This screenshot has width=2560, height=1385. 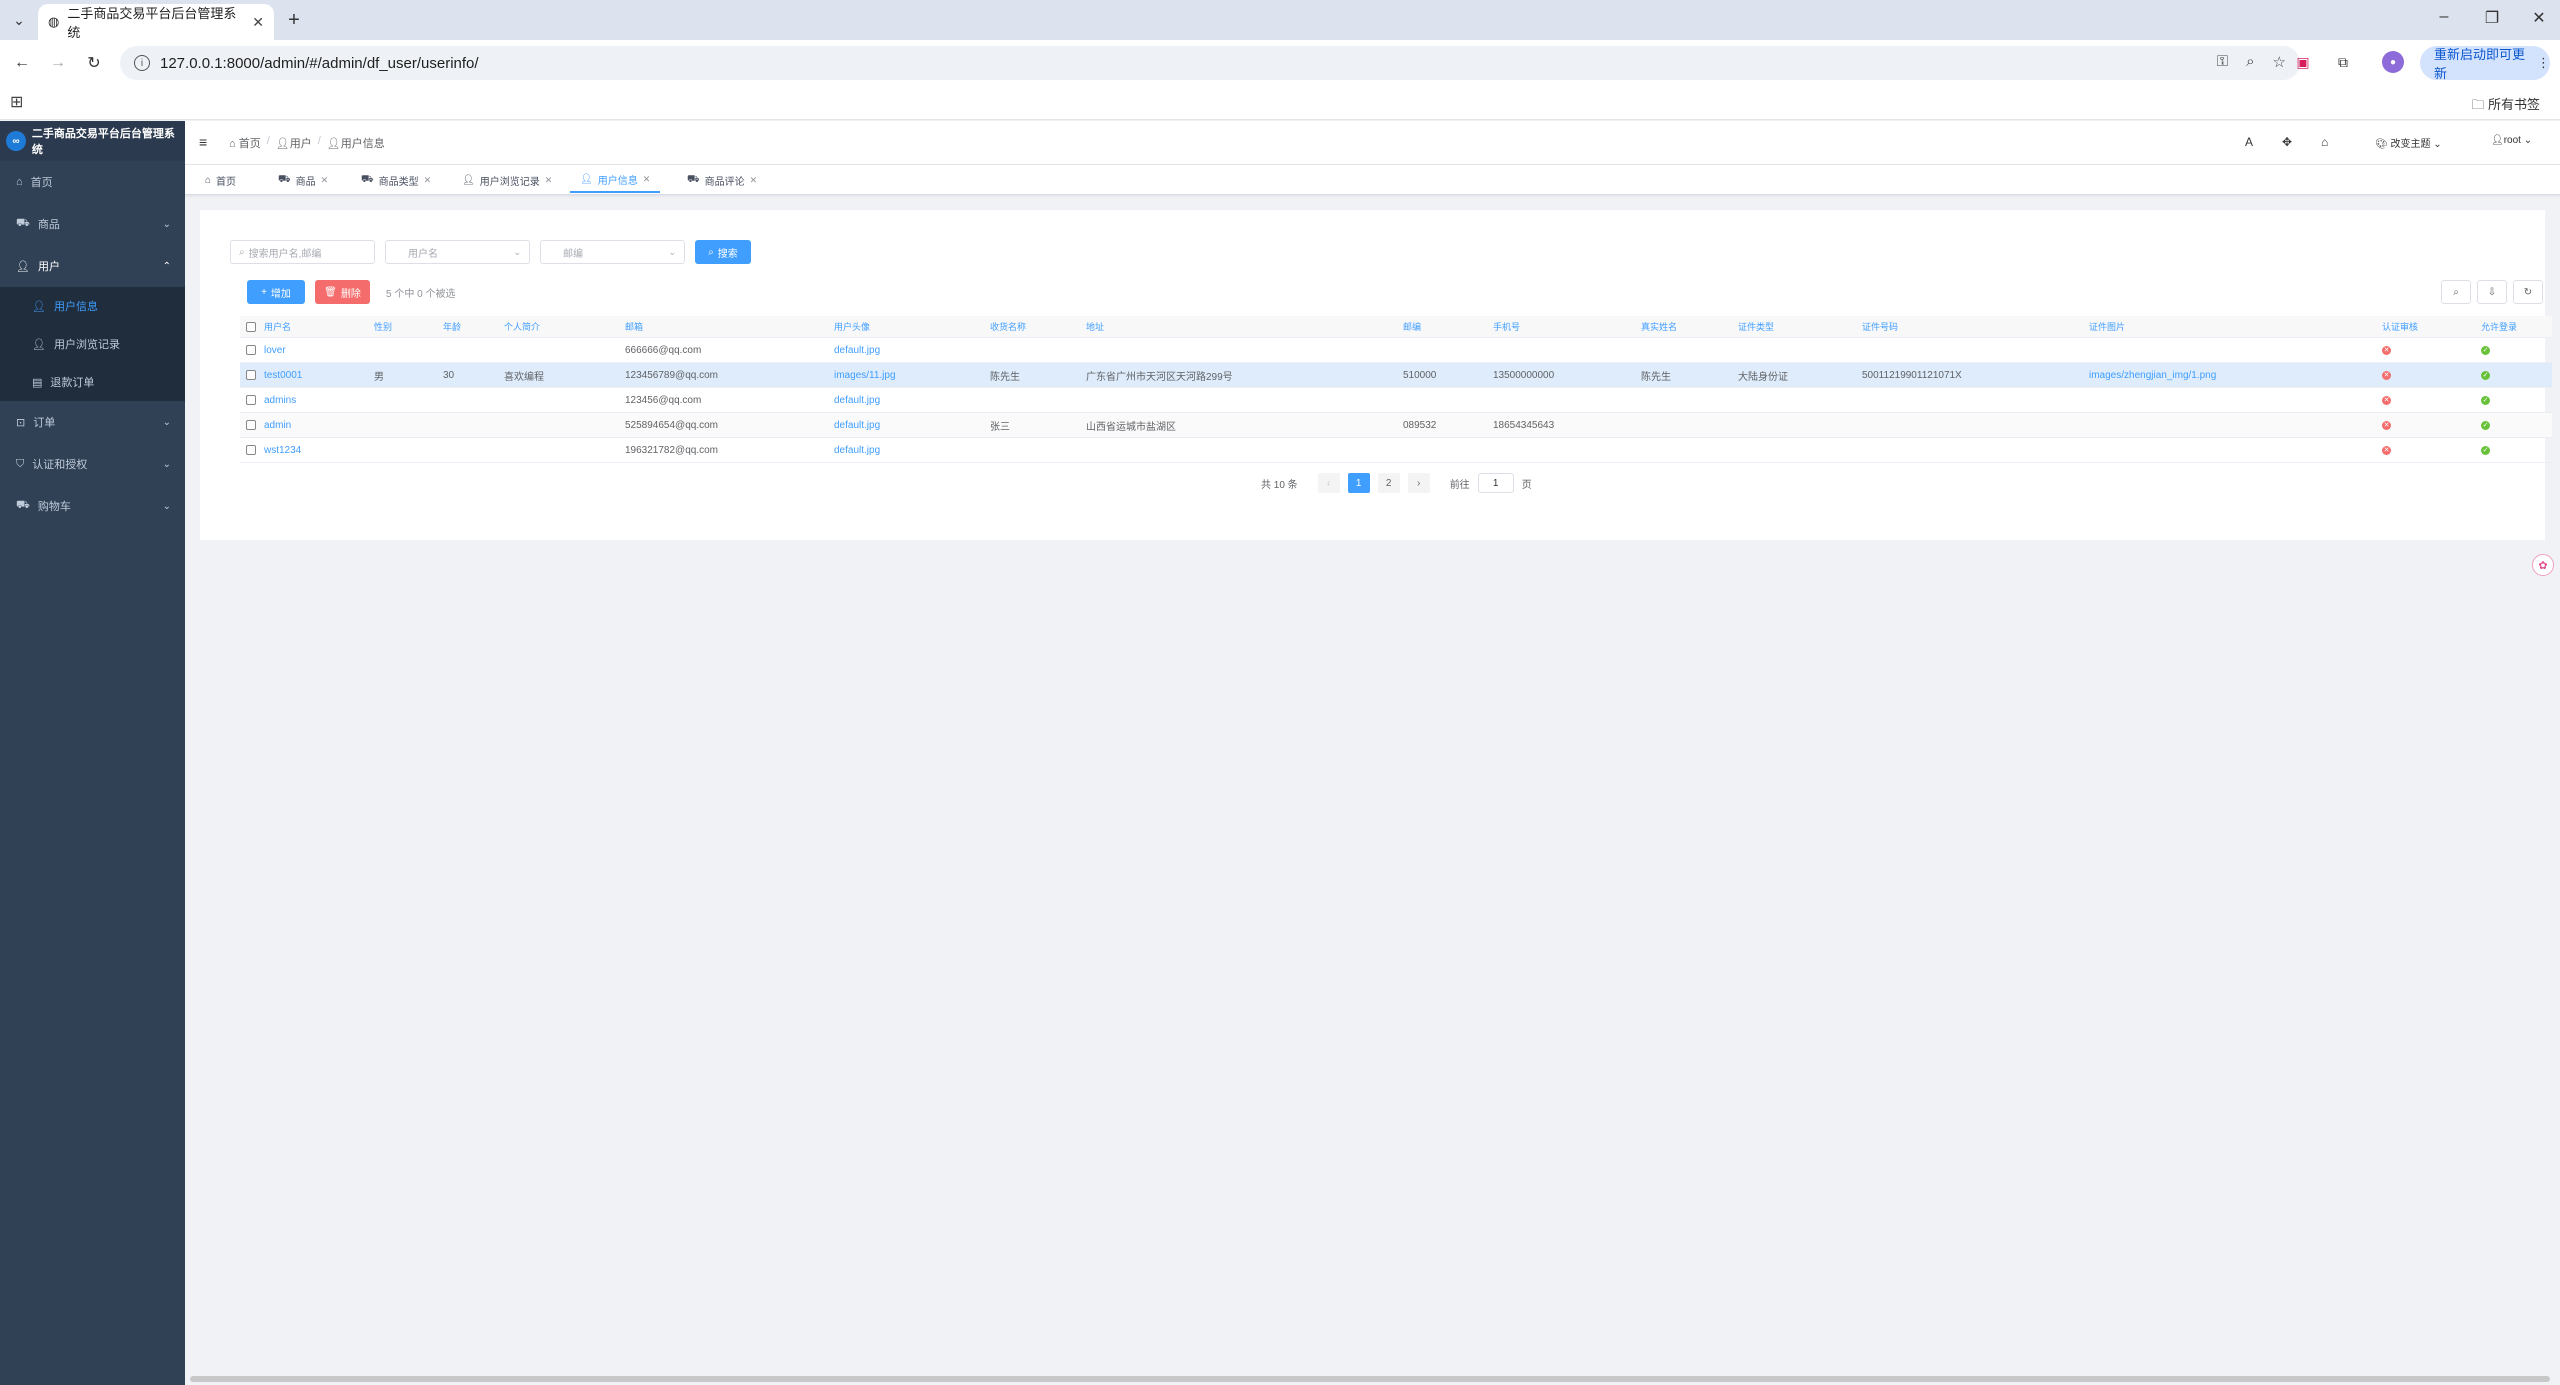 What do you see at coordinates (852, 326) in the screenshot?
I see `column-header: 用户头像` at bounding box center [852, 326].